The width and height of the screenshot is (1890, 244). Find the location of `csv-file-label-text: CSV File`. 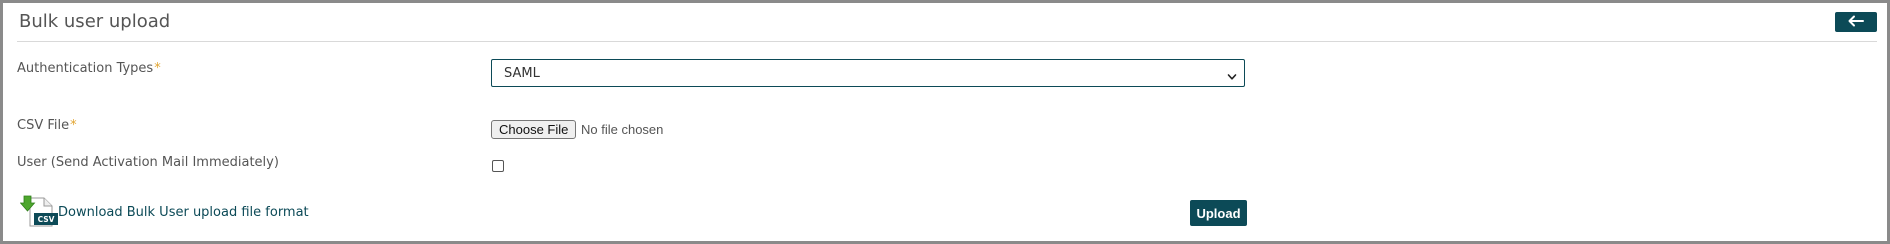

csv-file-label-text: CSV File is located at coordinates (43, 125).